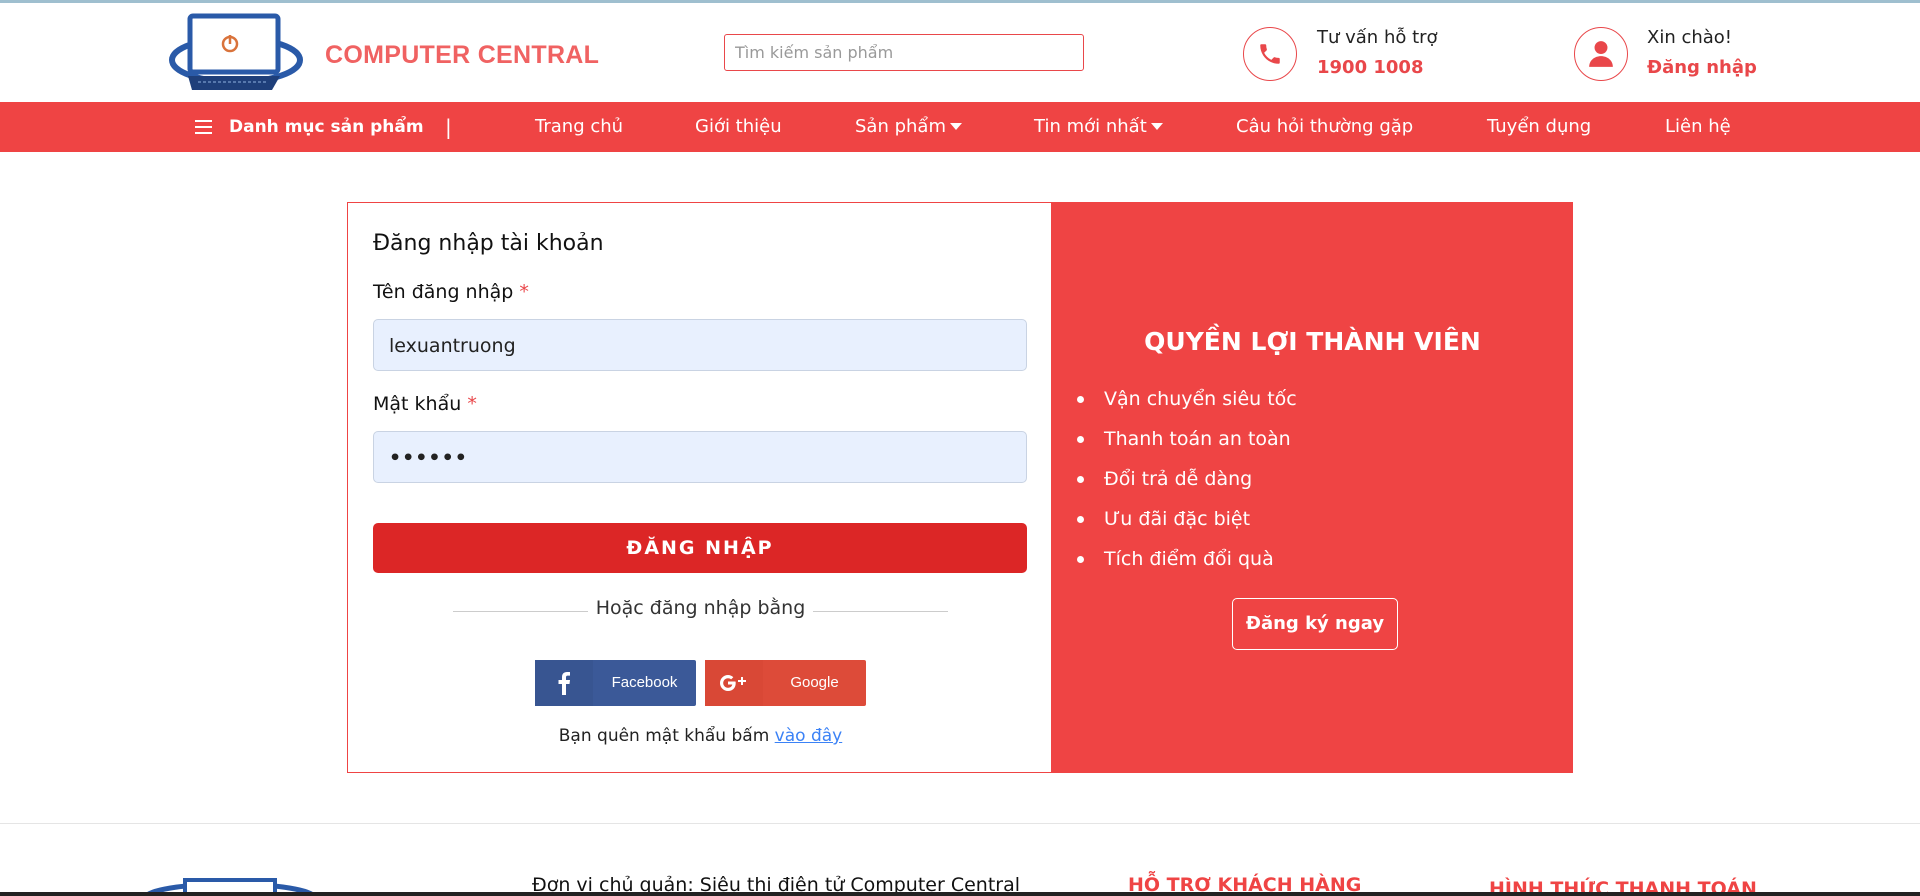 The height and width of the screenshot is (896, 1920). What do you see at coordinates (443, 292) in the screenshot?
I see `username-label-text: Tên đăng nhập` at bounding box center [443, 292].